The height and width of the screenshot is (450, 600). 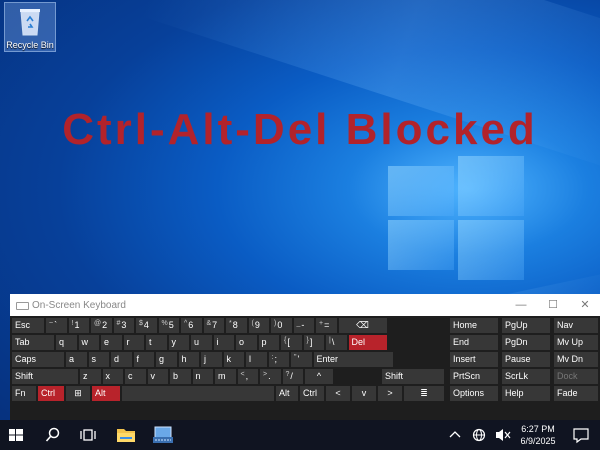 I want to click on key-shift-right: Shift, so click(x=413, y=376).